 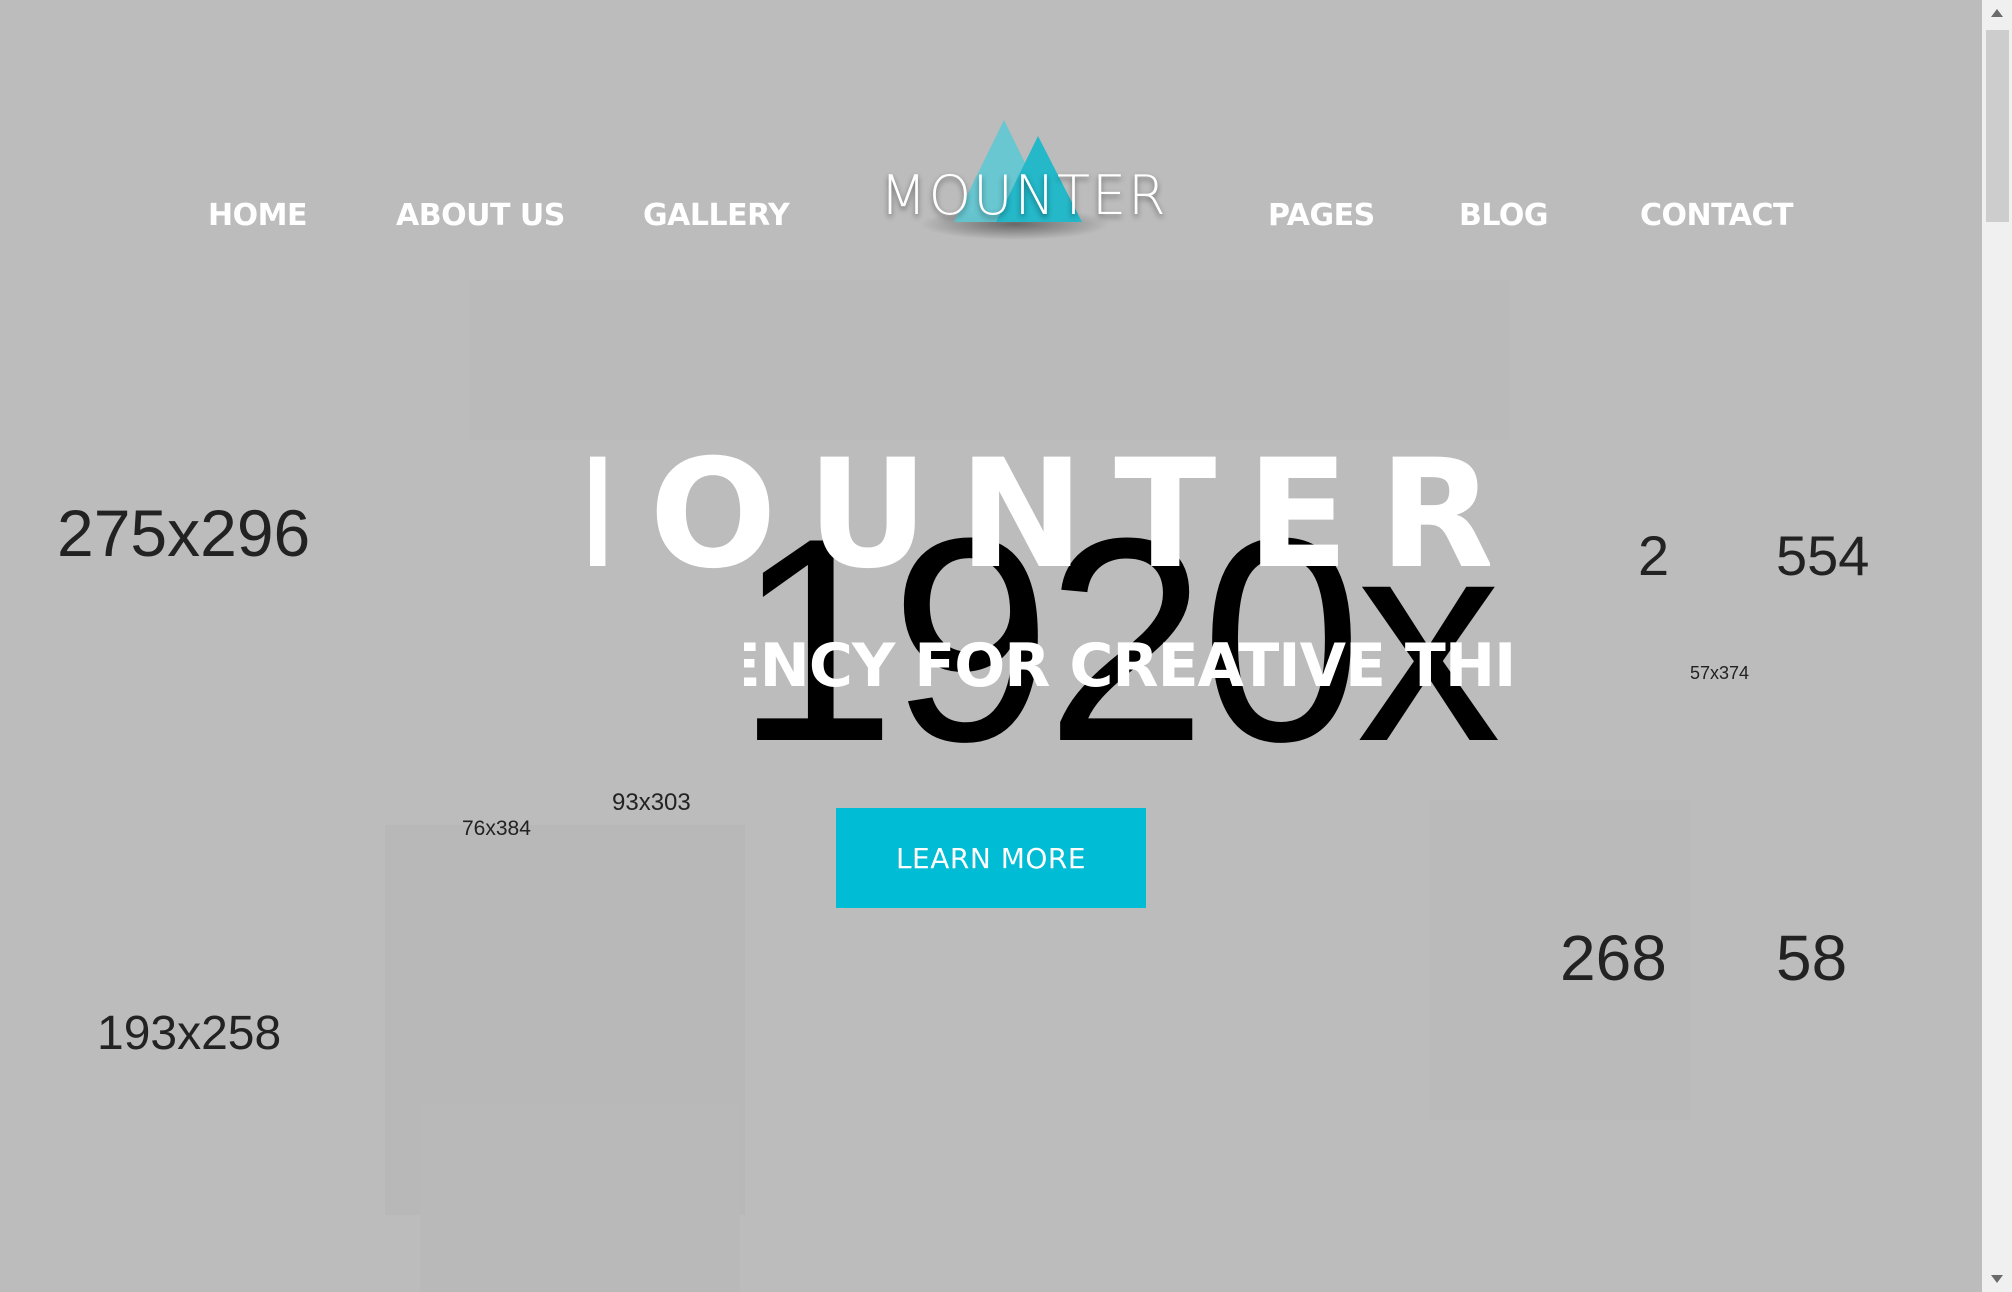 What do you see at coordinates (1130, 667) in the screenshot?
I see `hero-subtitle: AGENCY FOR CREATIVE THINKING` at bounding box center [1130, 667].